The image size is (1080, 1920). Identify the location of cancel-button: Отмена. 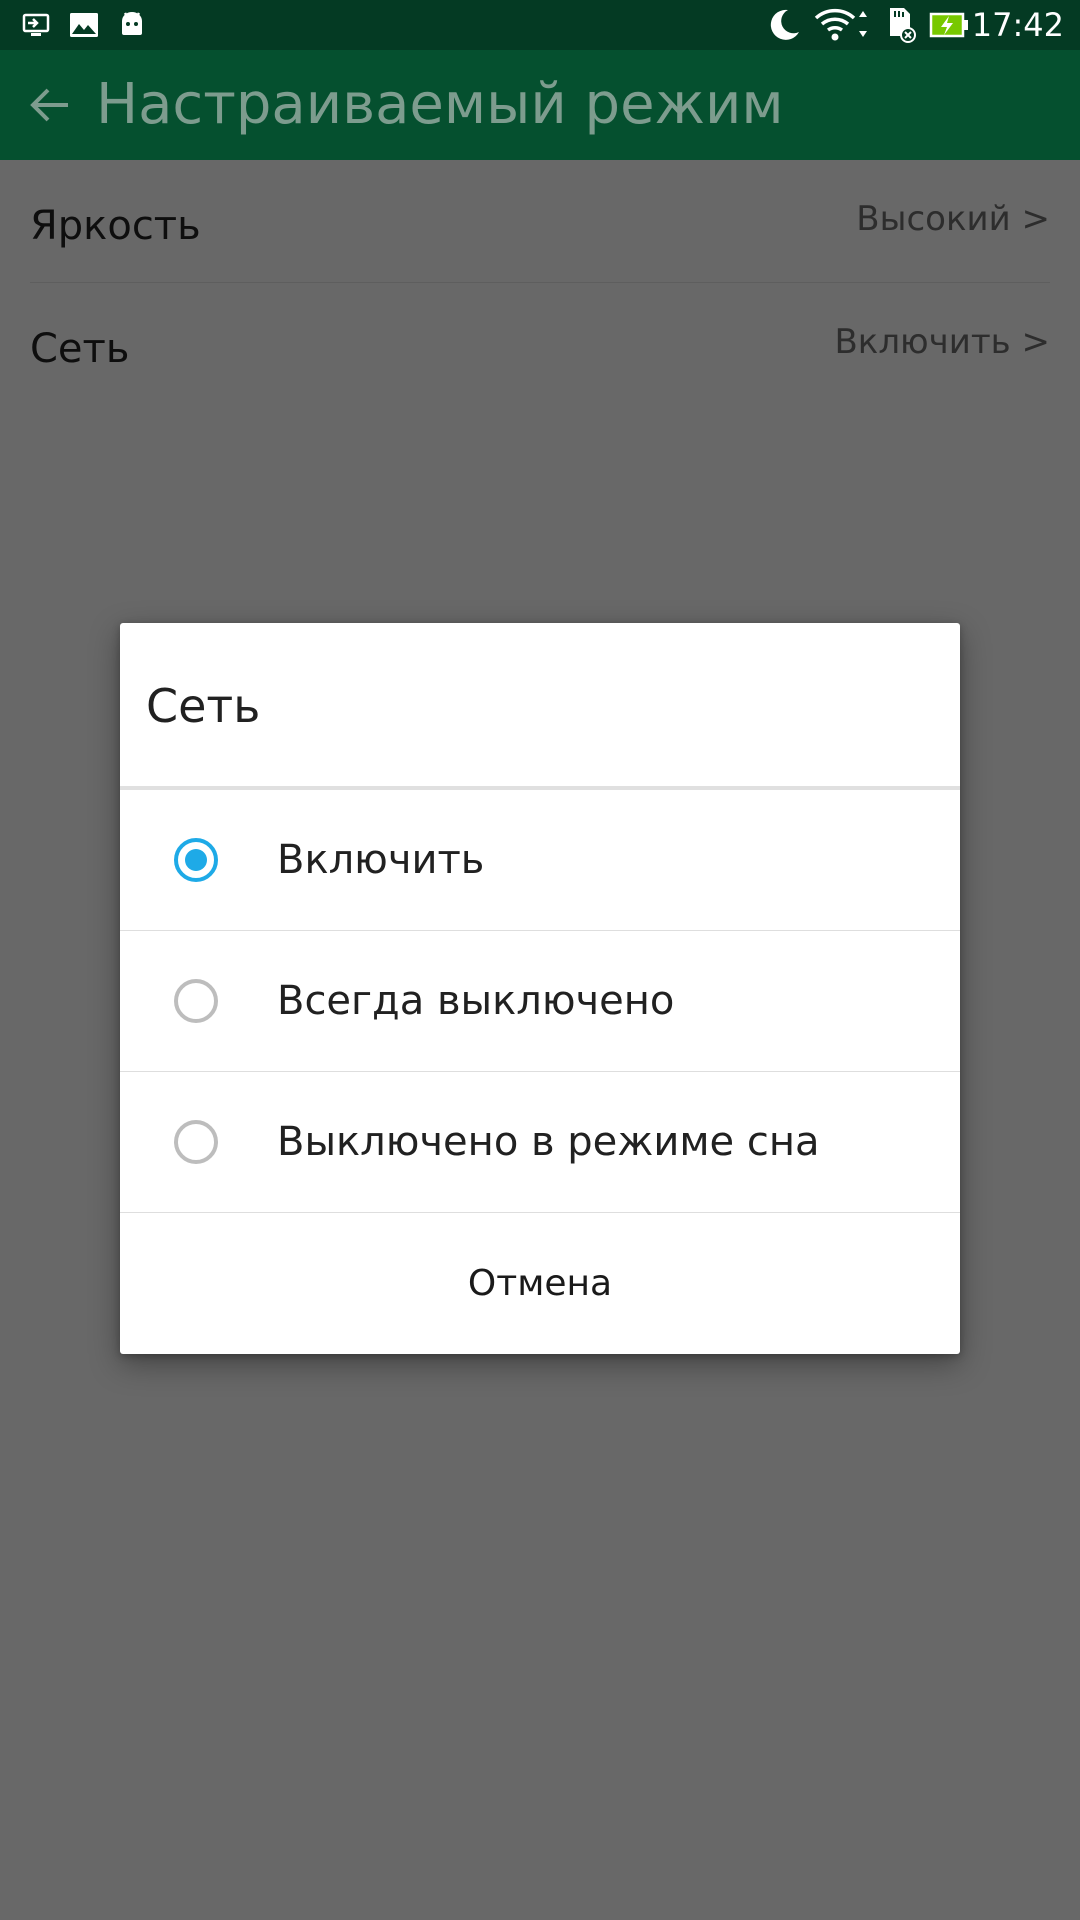
(540, 1283).